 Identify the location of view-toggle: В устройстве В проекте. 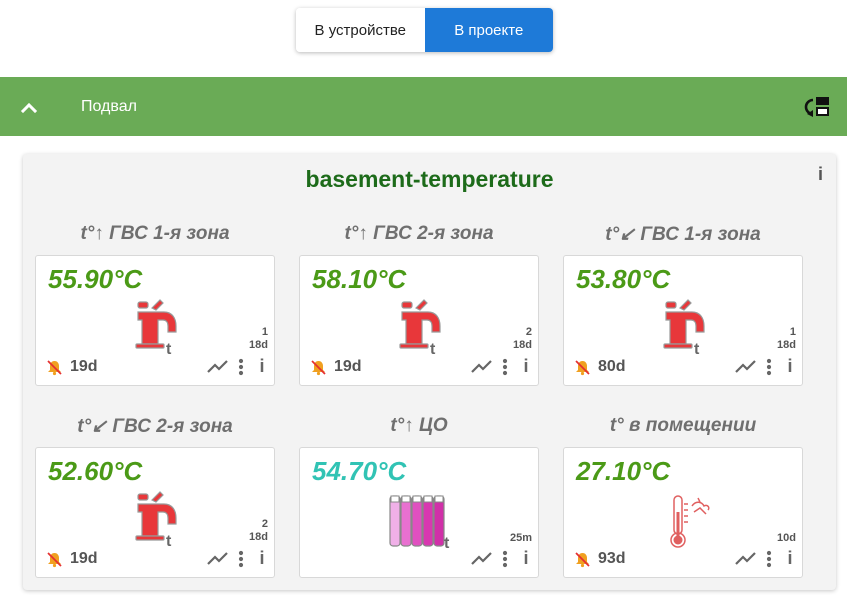
(424, 30).